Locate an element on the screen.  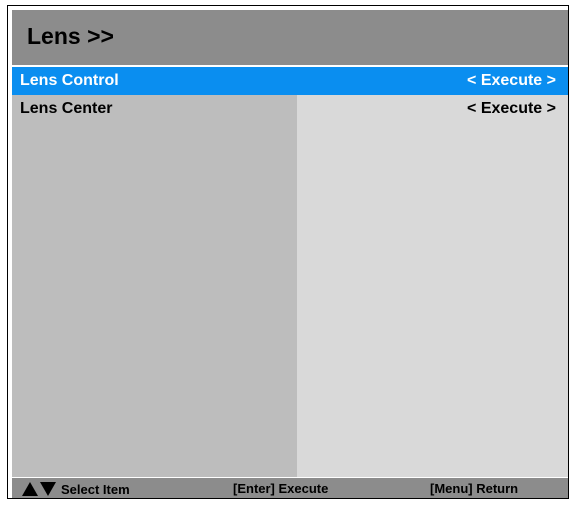
menu-return-label: [Menu] Return is located at coordinates (474, 488).